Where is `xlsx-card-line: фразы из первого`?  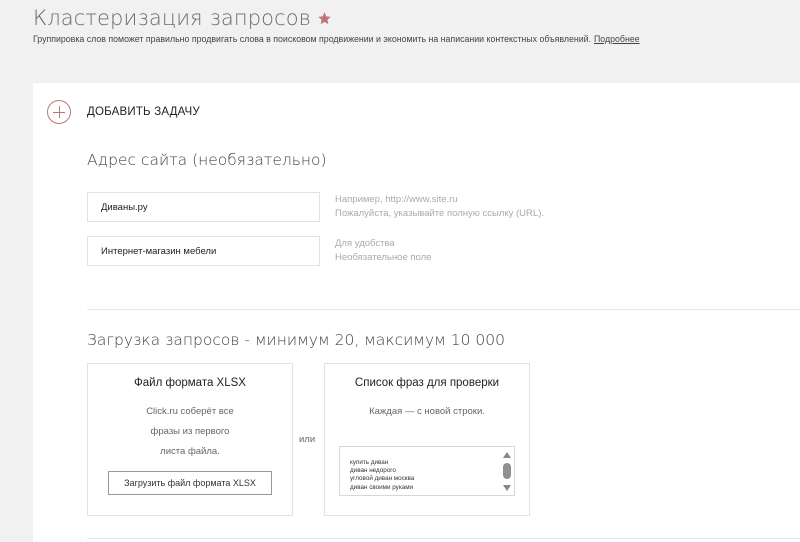
xlsx-card-line: фразы из первого is located at coordinates (190, 431).